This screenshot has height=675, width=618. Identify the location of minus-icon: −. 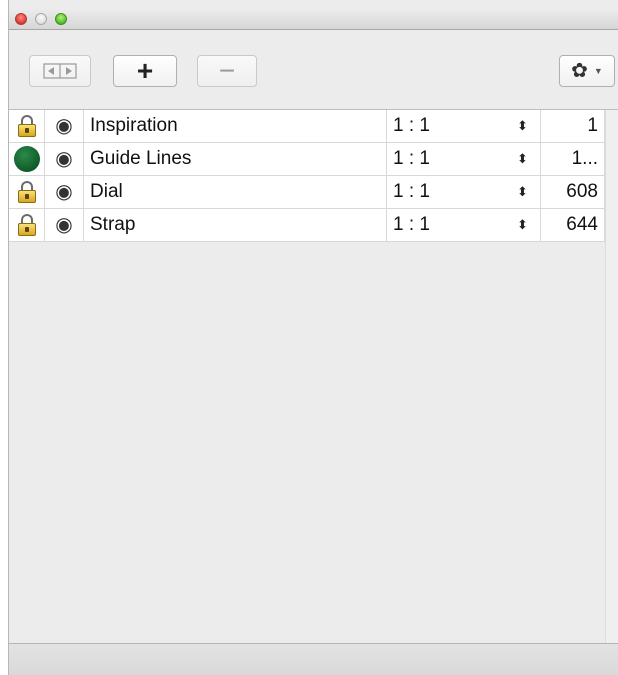
(227, 70).